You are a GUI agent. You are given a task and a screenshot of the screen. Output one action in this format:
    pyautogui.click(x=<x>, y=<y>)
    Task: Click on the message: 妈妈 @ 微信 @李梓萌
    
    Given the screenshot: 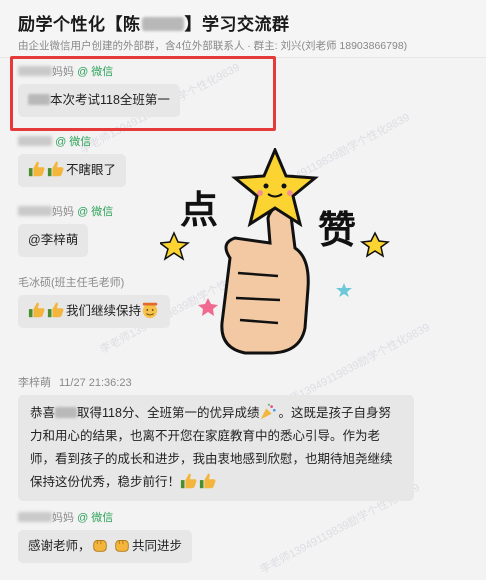 What is the action you would take?
    pyautogui.click(x=65, y=230)
    